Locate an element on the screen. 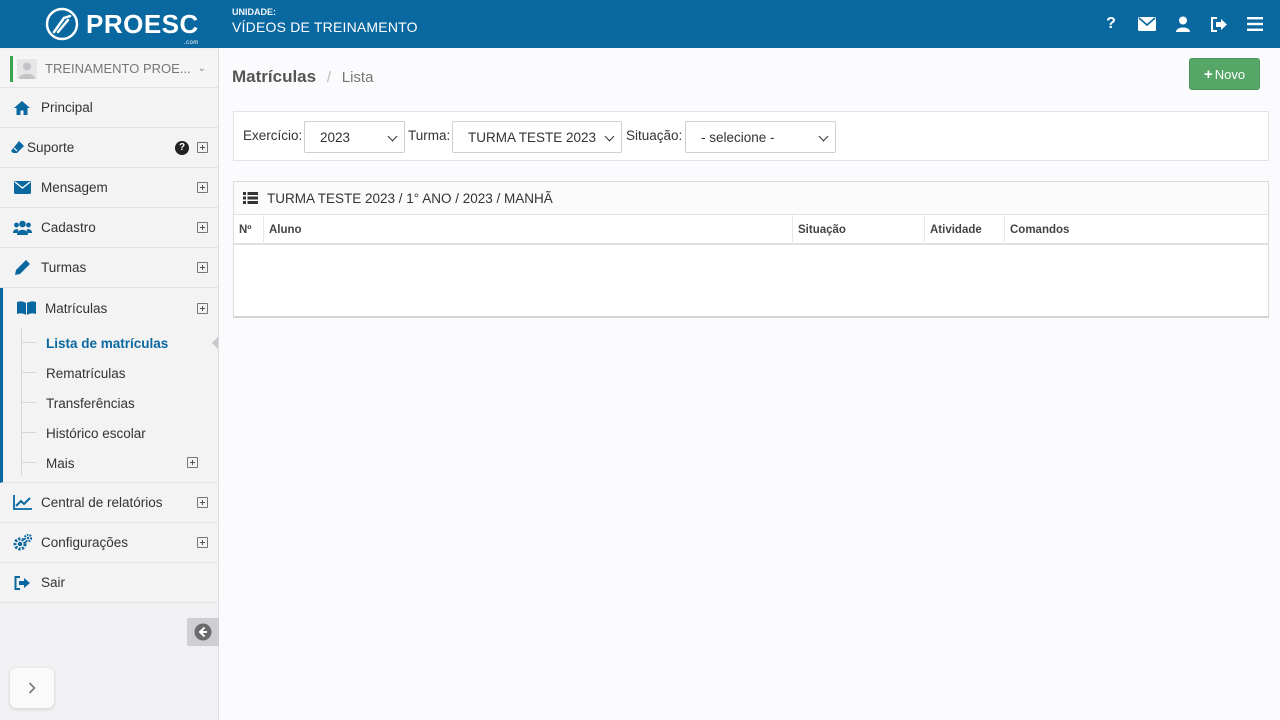  exercicio-label: Exercício: is located at coordinates (273, 135).